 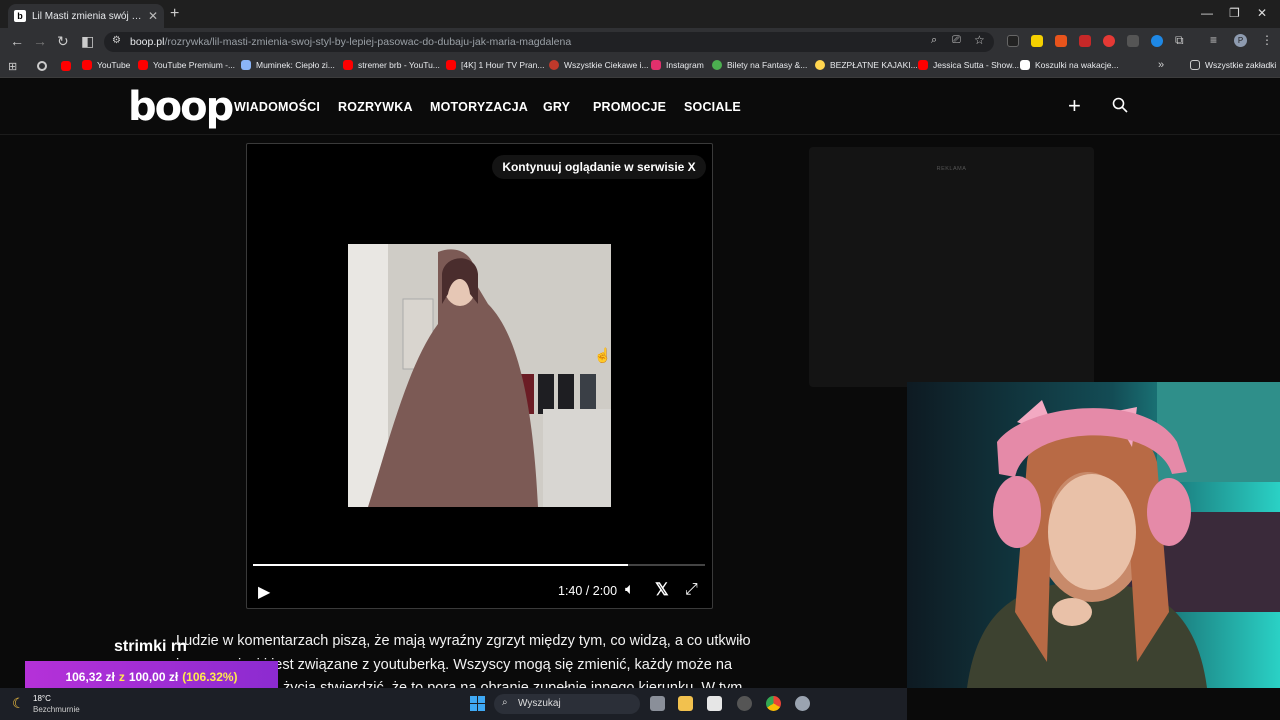 What do you see at coordinates (147, 42) in the screenshot?
I see `url-domain: boop.pl` at bounding box center [147, 42].